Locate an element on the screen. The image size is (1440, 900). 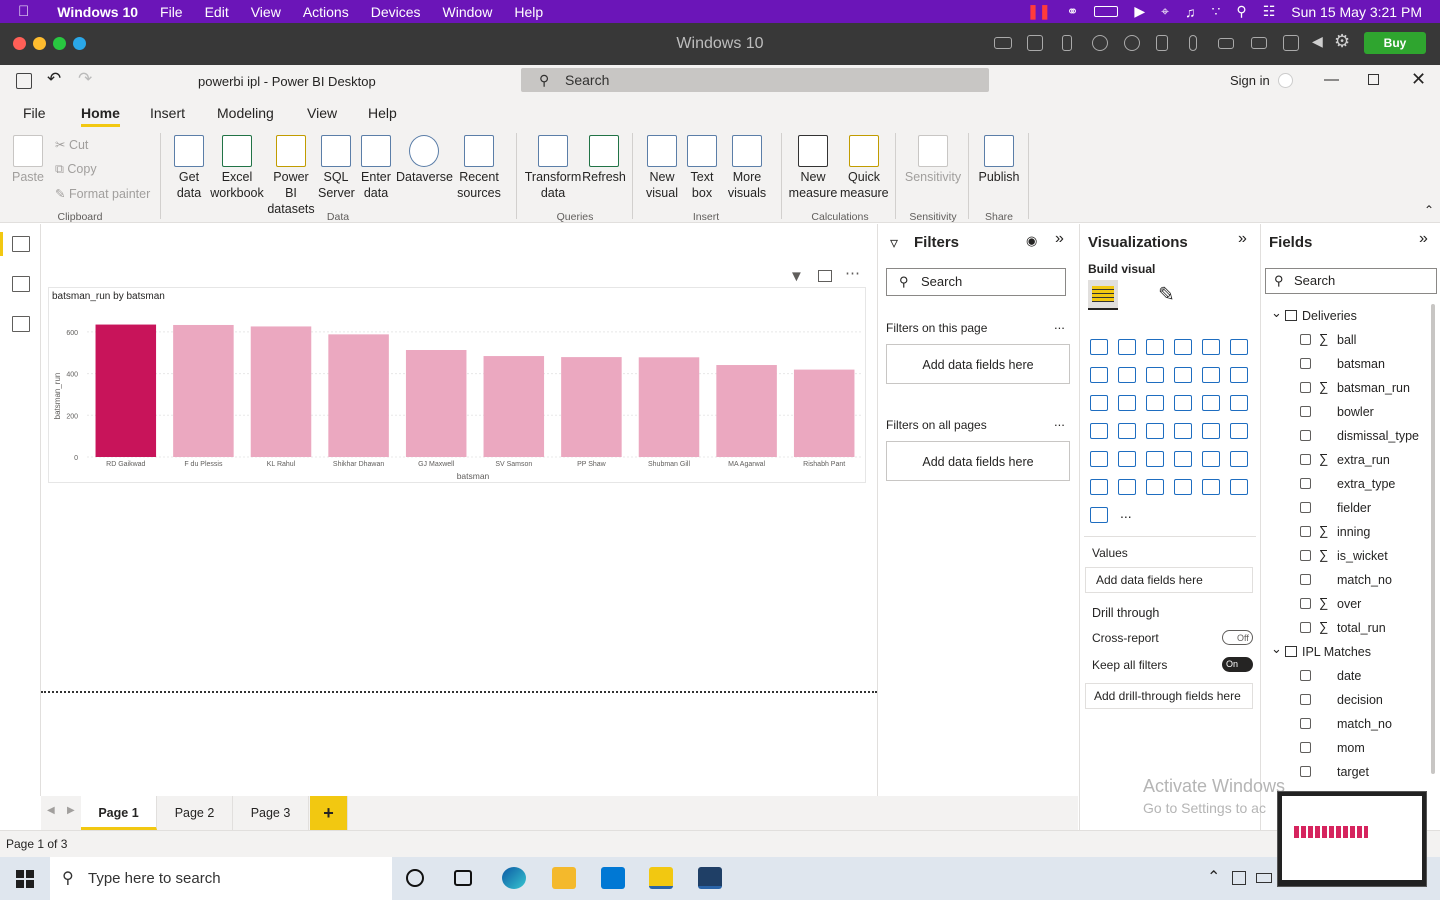
keep-filters-toggle: On is located at coordinates (1237, 664).